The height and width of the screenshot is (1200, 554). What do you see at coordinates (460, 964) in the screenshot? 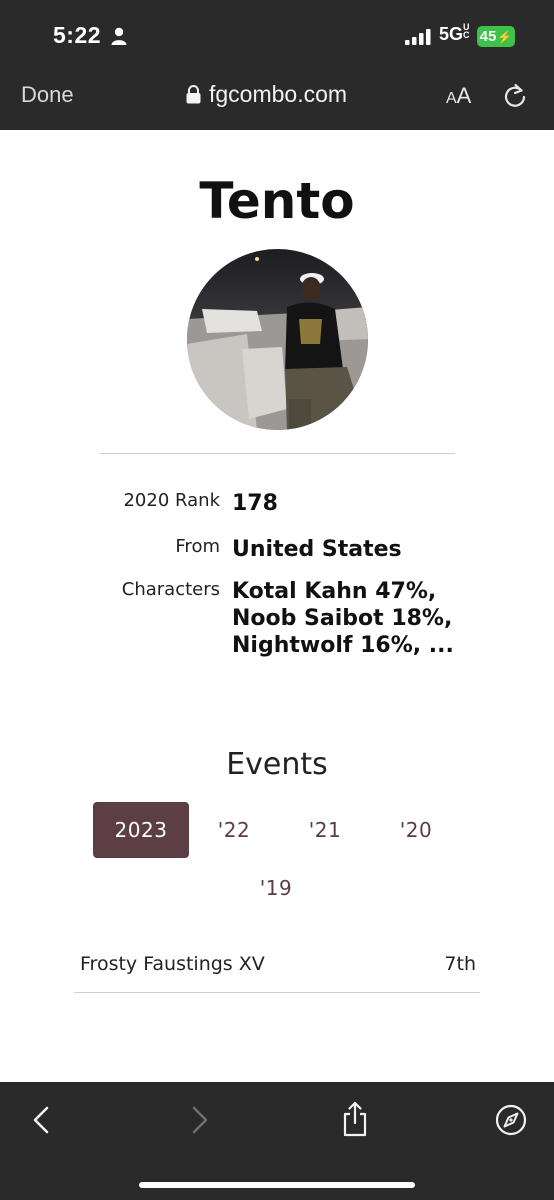
I see `event-placement: 7th` at bounding box center [460, 964].